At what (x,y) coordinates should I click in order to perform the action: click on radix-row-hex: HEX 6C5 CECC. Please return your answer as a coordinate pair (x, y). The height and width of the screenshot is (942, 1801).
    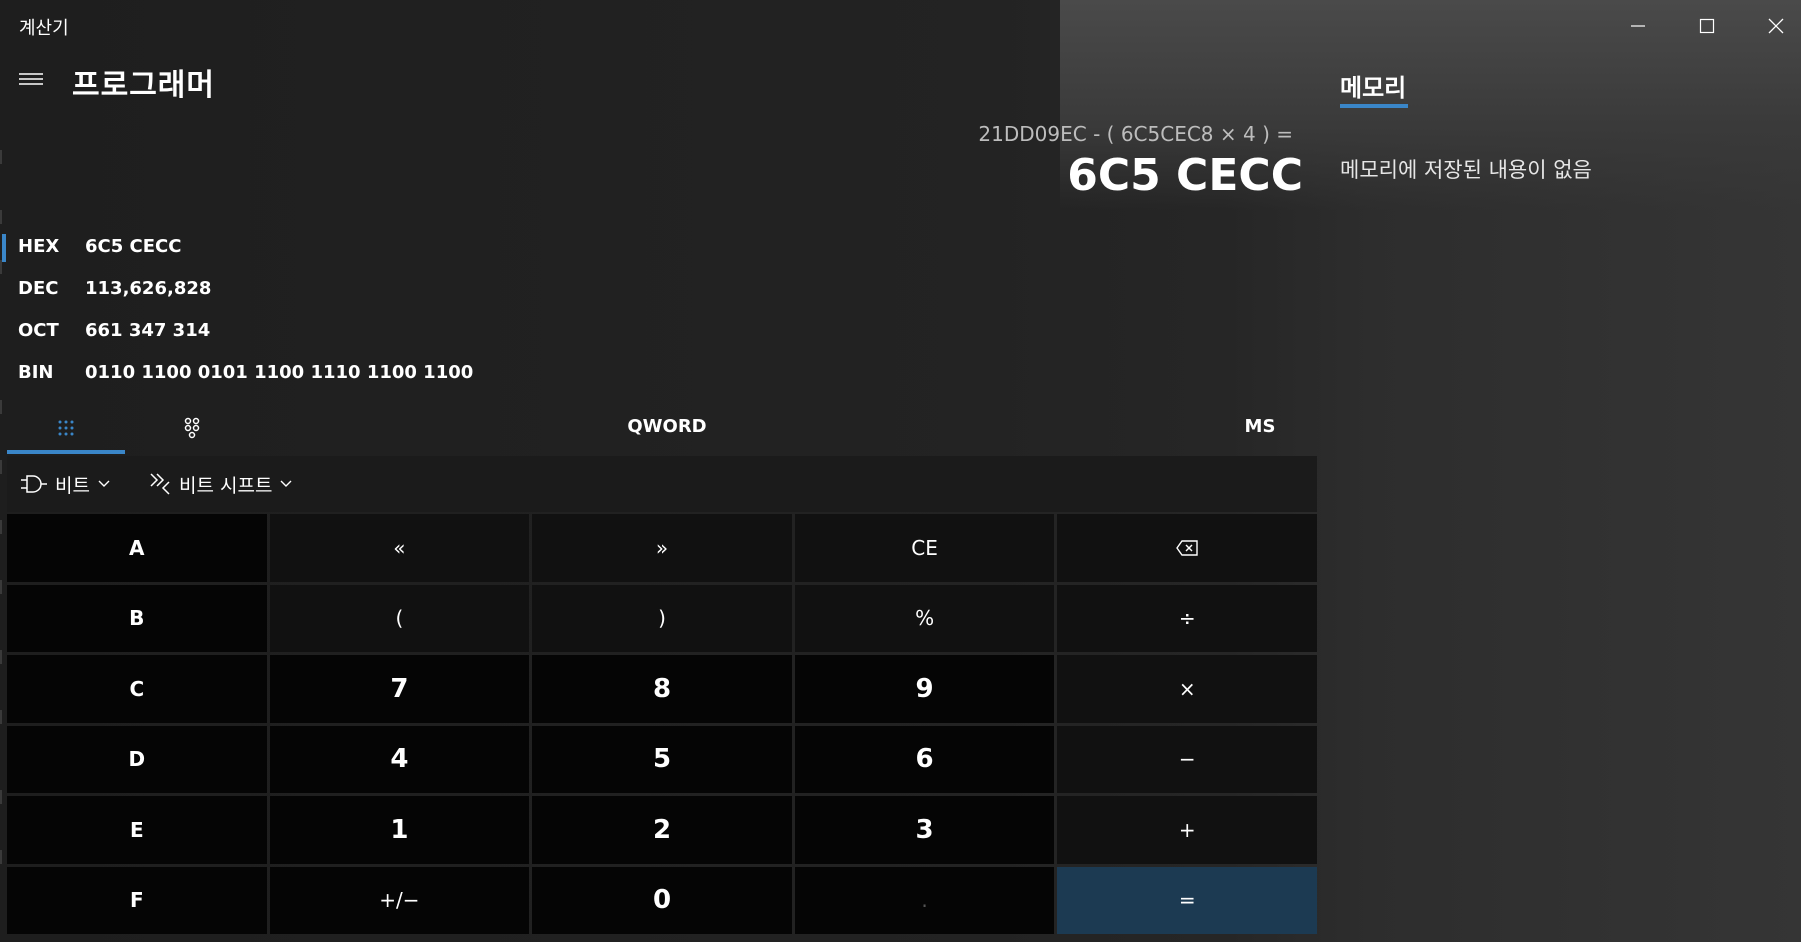
    Looking at the image, I should click on (350, 247).